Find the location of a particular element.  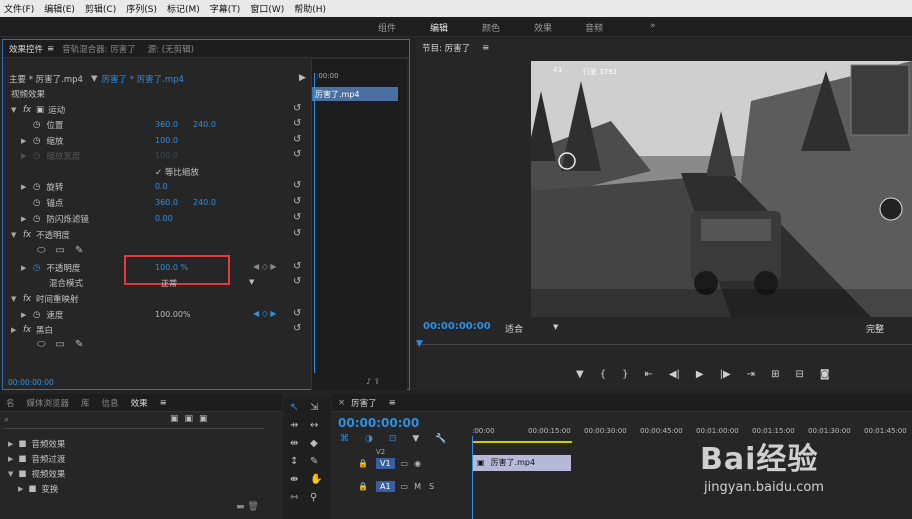

motion-row: ▼ fx ▣ 运动 is located at coordinates (38, 109).